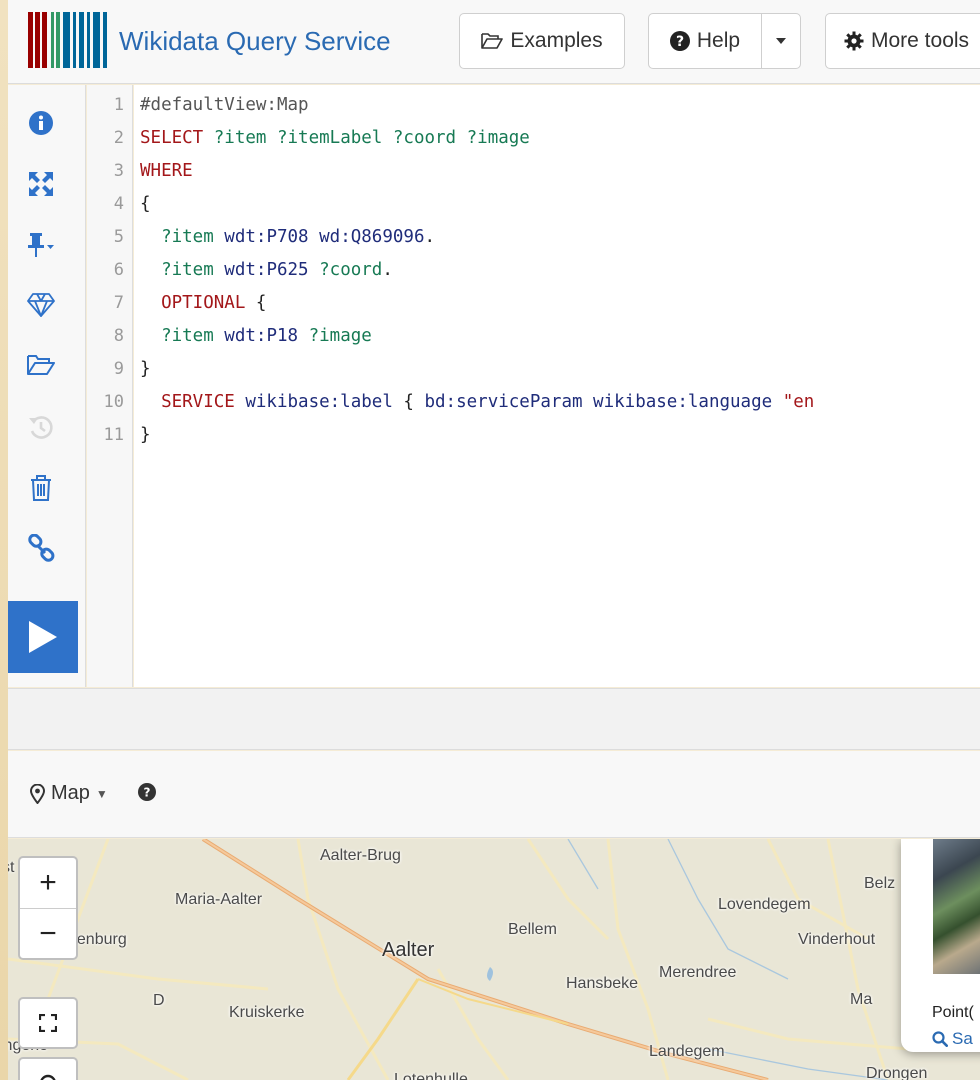 The height and width of the screenshot is (1080, 980). I want to click on popup-image, so click(956, 906).